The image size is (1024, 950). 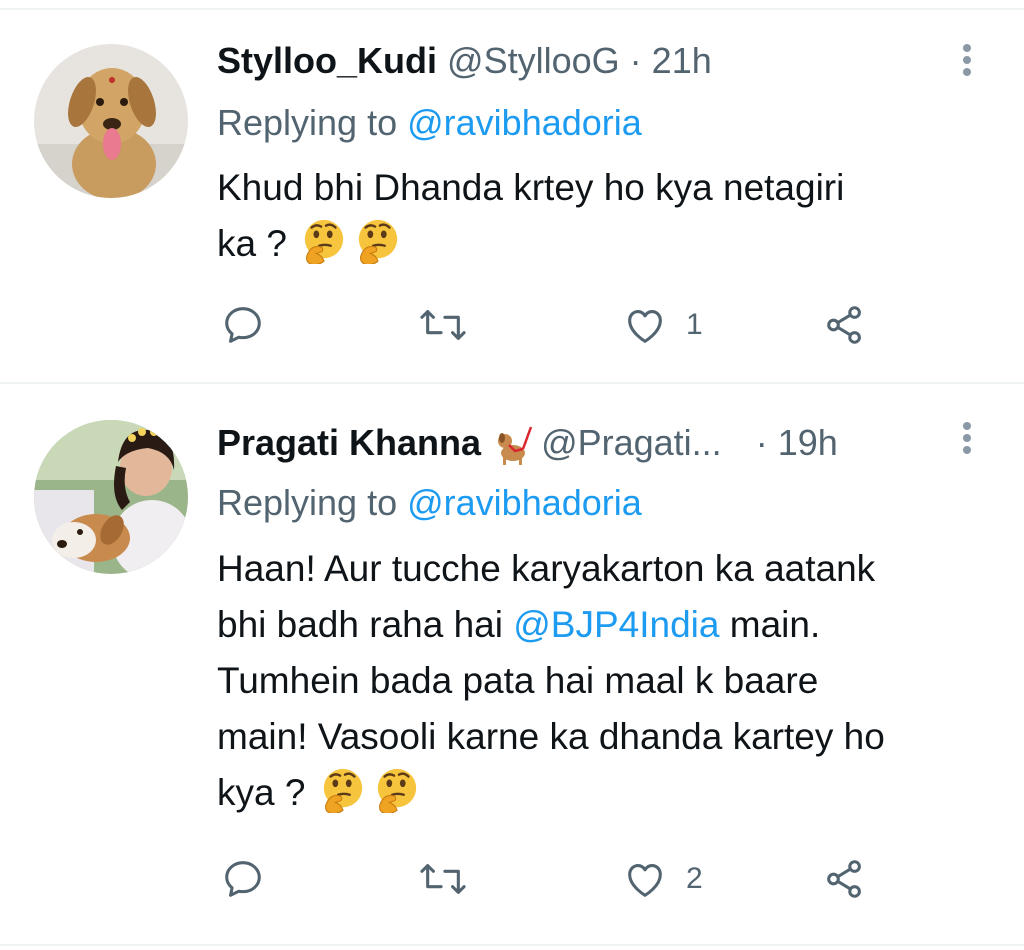 What do you see at coordinates (252, 243) in the screenshot?
I see `tweet-text-fragment: ka ?` at bounding box center [252, 243].